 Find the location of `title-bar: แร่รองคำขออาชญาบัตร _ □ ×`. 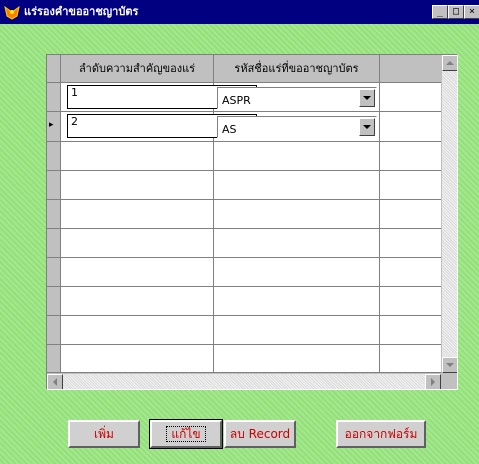

title-bar: แร่รองคำขออาชญาบัตร _ □ × is located at coordinates (239, 12).